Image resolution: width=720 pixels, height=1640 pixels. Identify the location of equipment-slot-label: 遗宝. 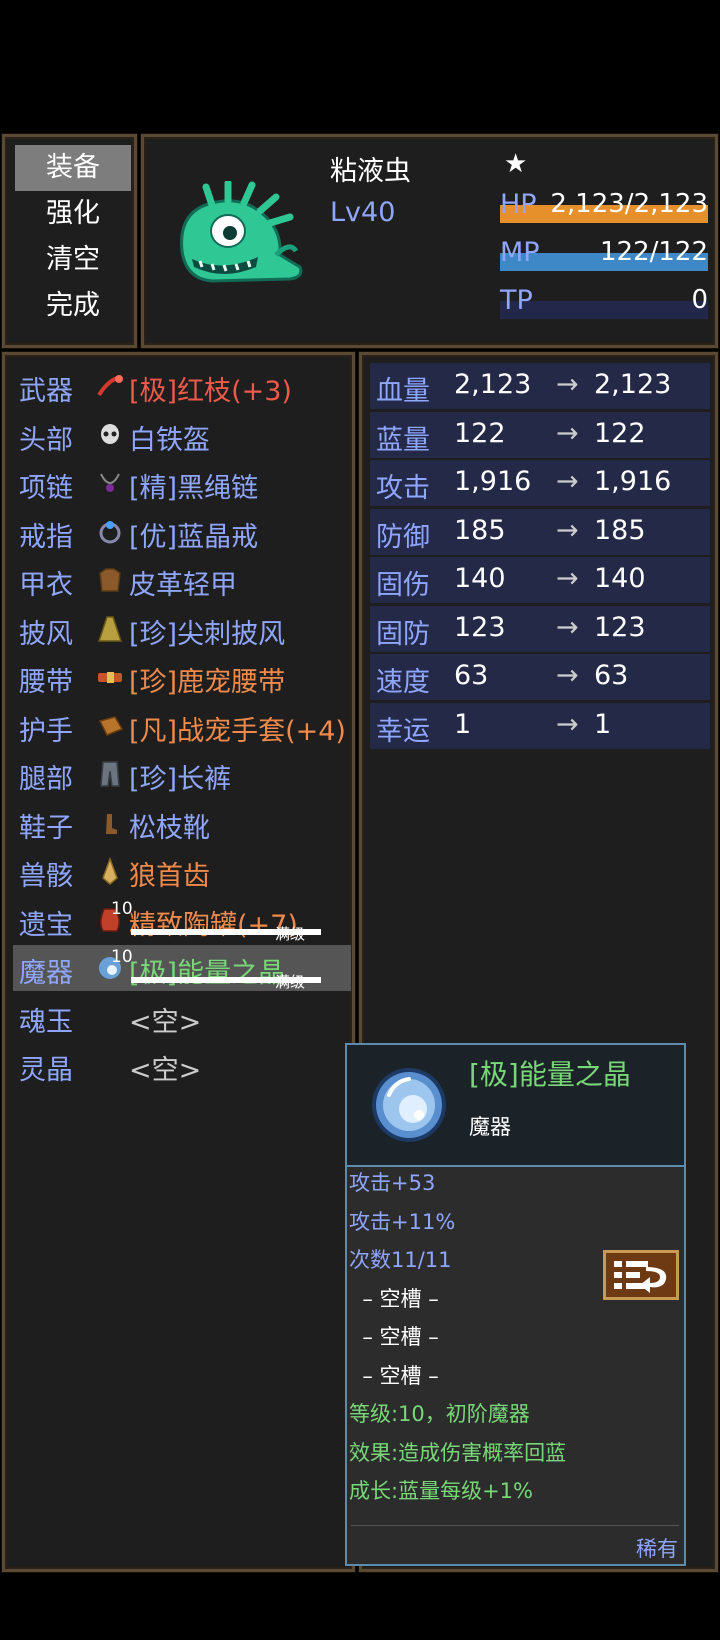
(46, 925).